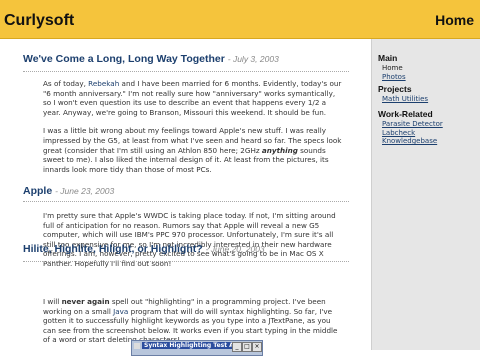 This screenshot has height=356, width=480. I want to click on post-title: We've Come a Long, Long Way Together, so click(124, 59).